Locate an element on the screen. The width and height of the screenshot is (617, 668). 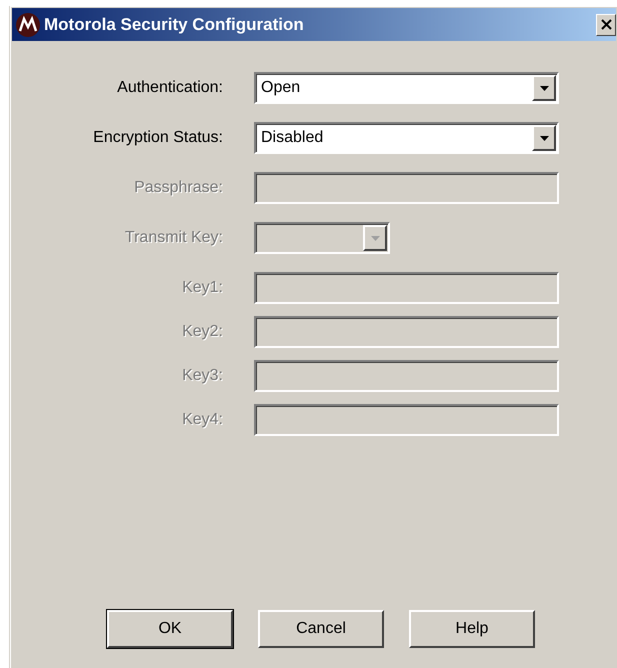
field-label: Transmit Key: is located at coordinates (173, 238).